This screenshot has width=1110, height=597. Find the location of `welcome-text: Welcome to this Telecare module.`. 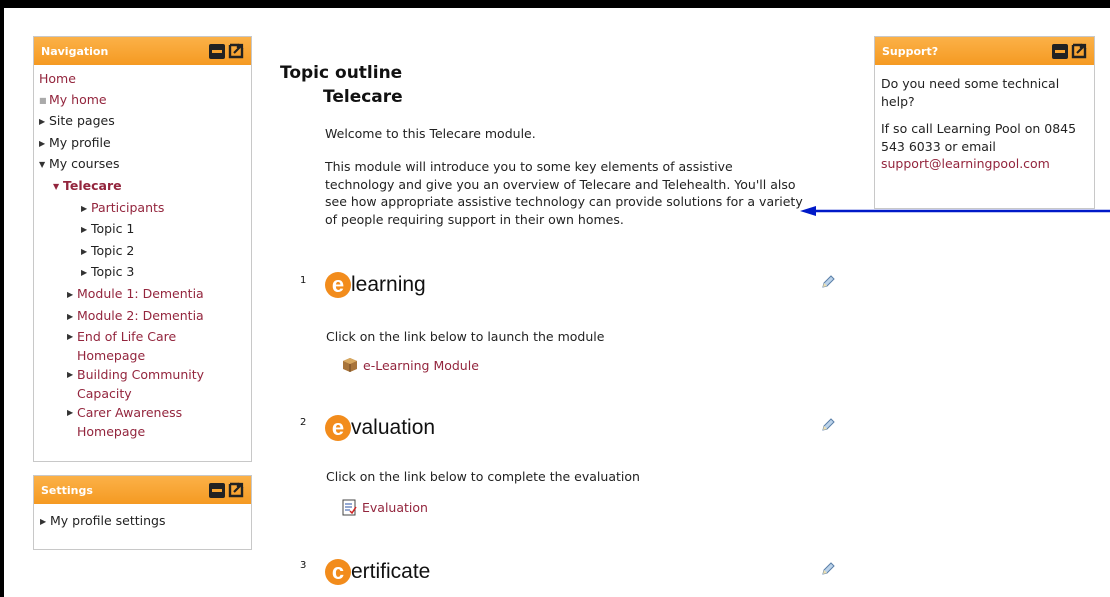

welcome-text: Welcome to this Telecare module. is located at coordinates (575, 134).